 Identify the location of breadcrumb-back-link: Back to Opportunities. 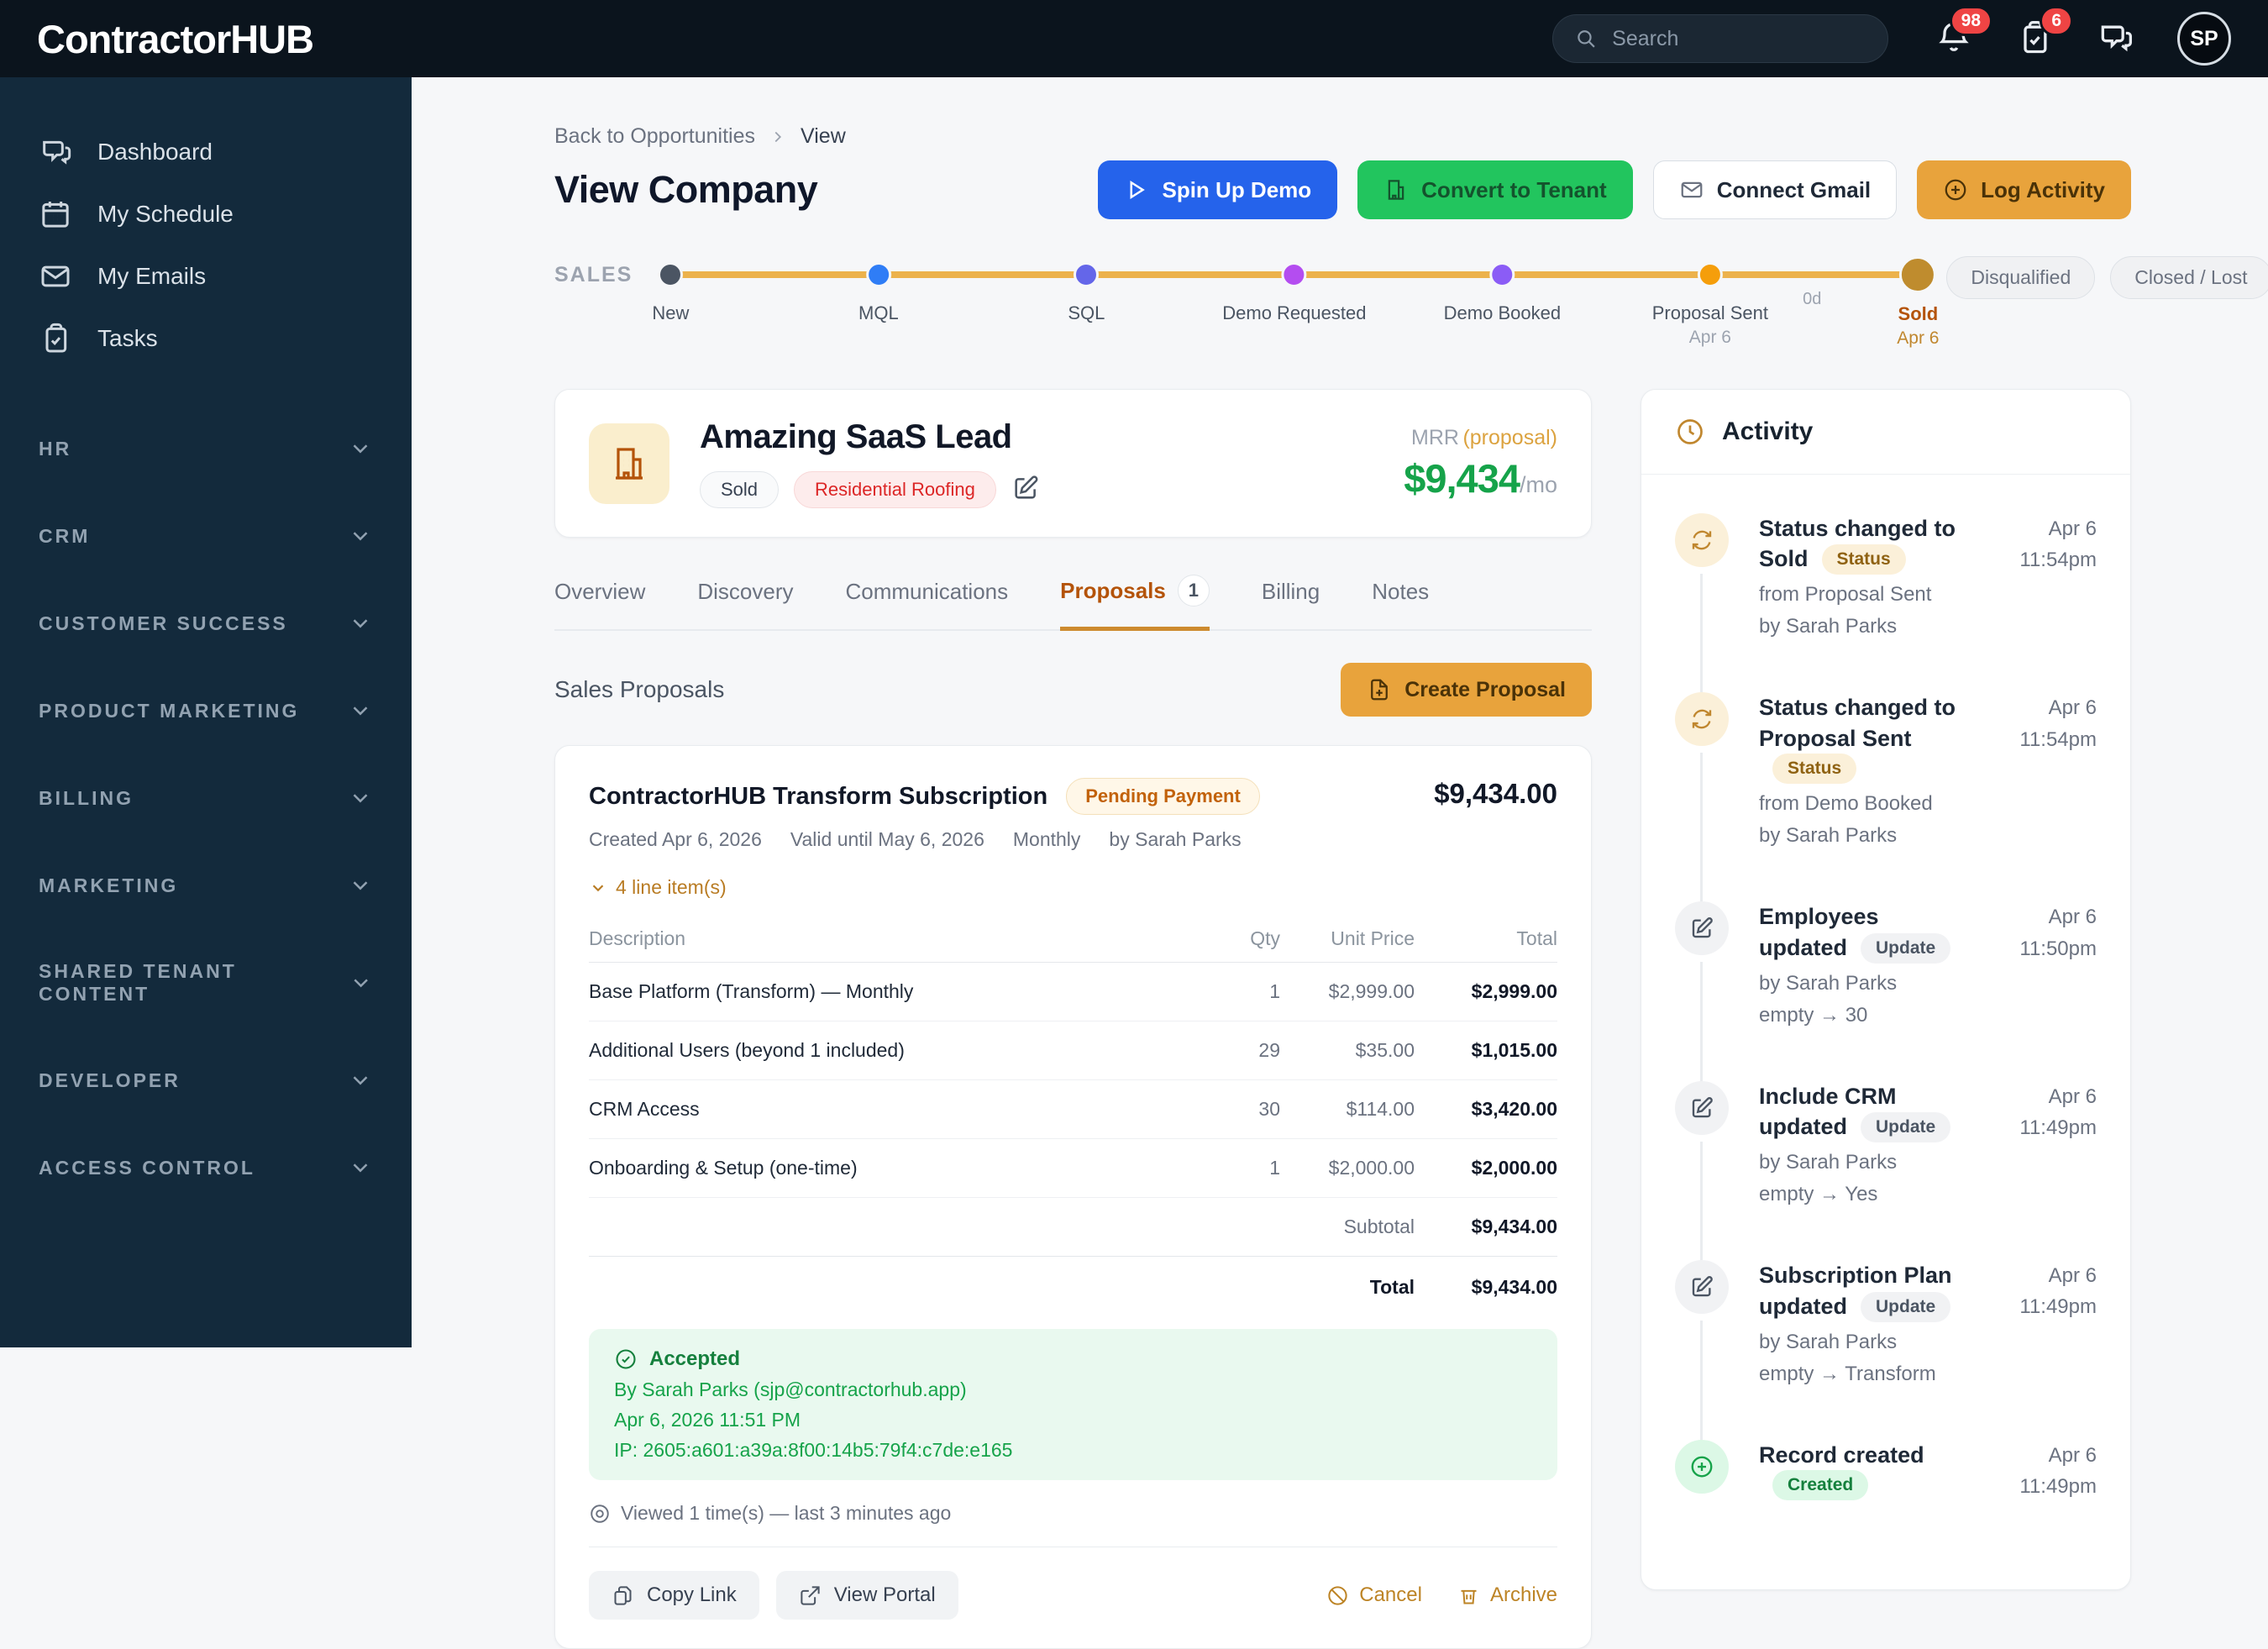
(654, 136).